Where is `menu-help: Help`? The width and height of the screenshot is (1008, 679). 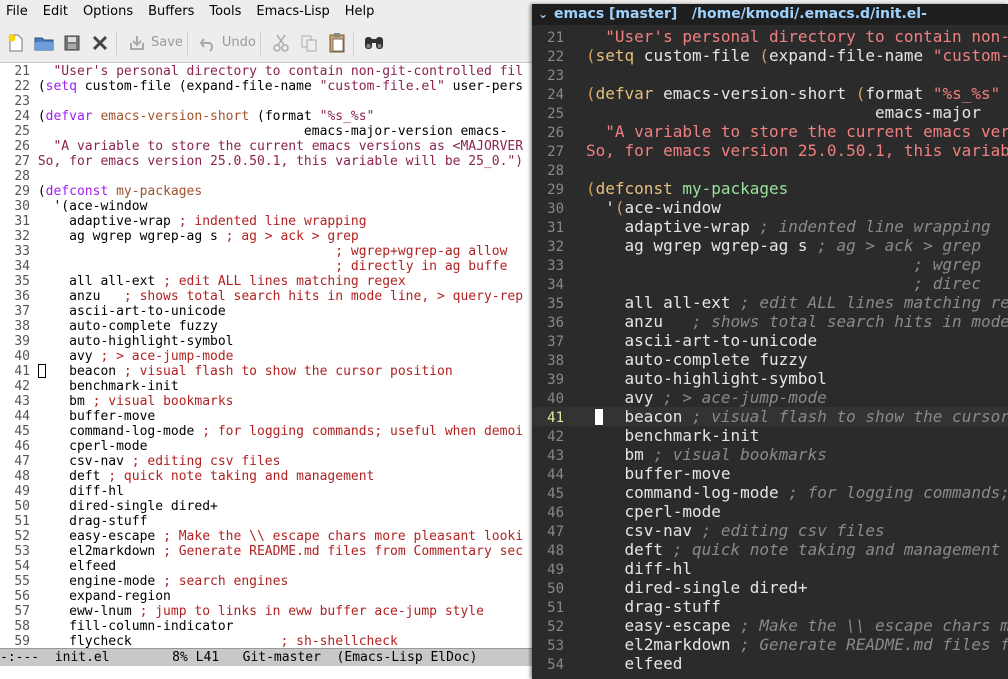 menu-help: Help is located at coordinates (361, 11).